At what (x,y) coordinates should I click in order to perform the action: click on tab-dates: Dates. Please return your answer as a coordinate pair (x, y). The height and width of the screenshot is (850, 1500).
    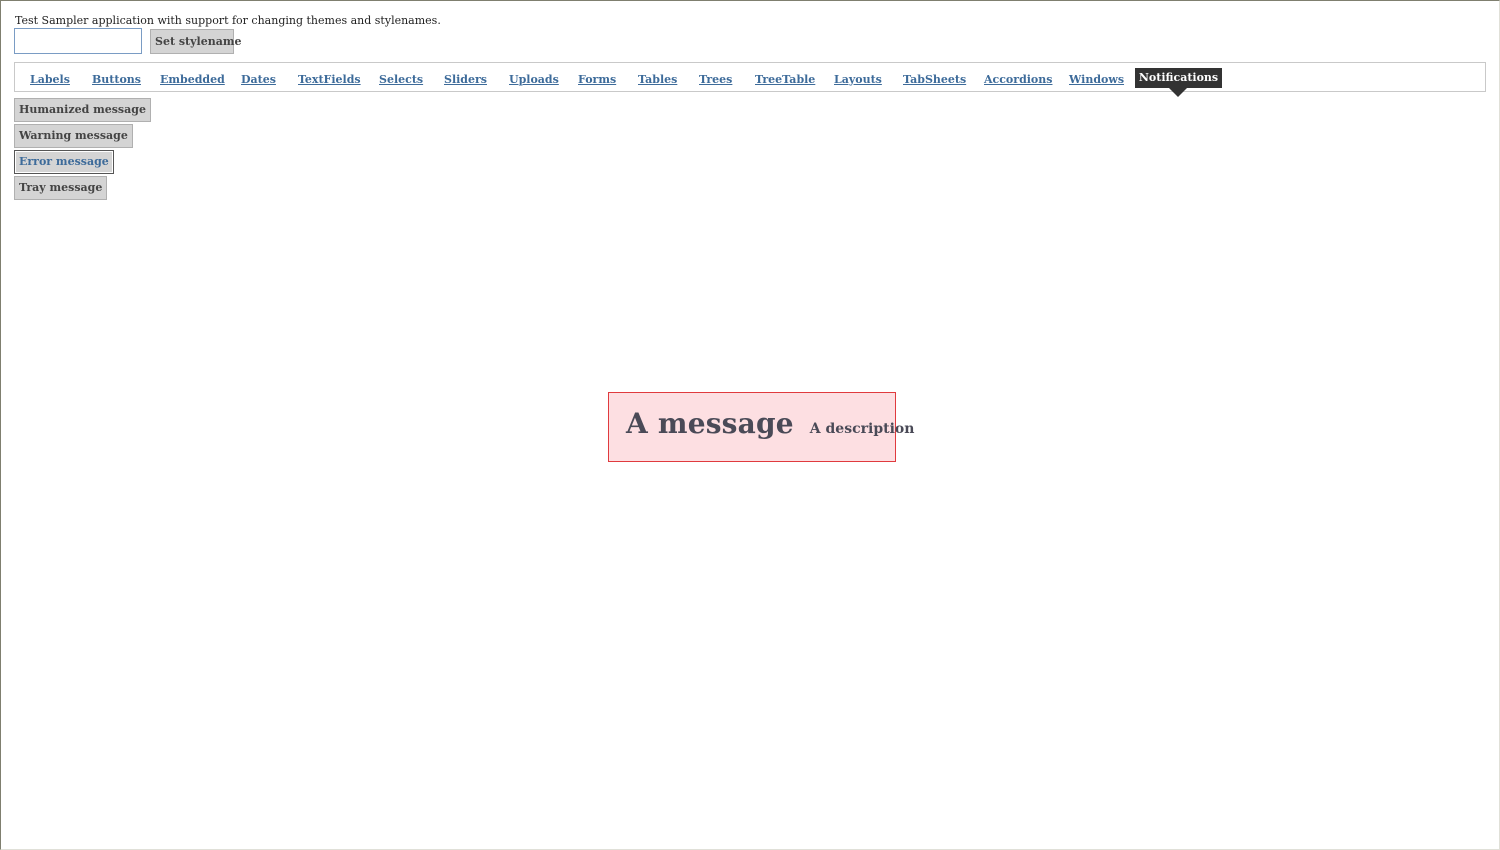
    Looking at the image, I should click on (258, 79).